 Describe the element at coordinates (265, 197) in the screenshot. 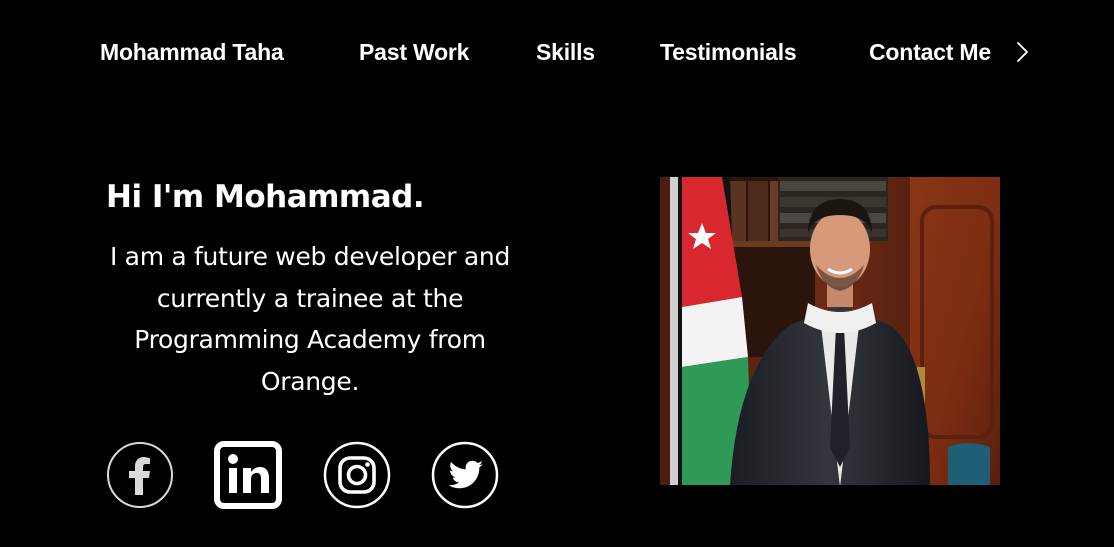

I see `hero-title: Hi I'm Mohammad.` at that location.